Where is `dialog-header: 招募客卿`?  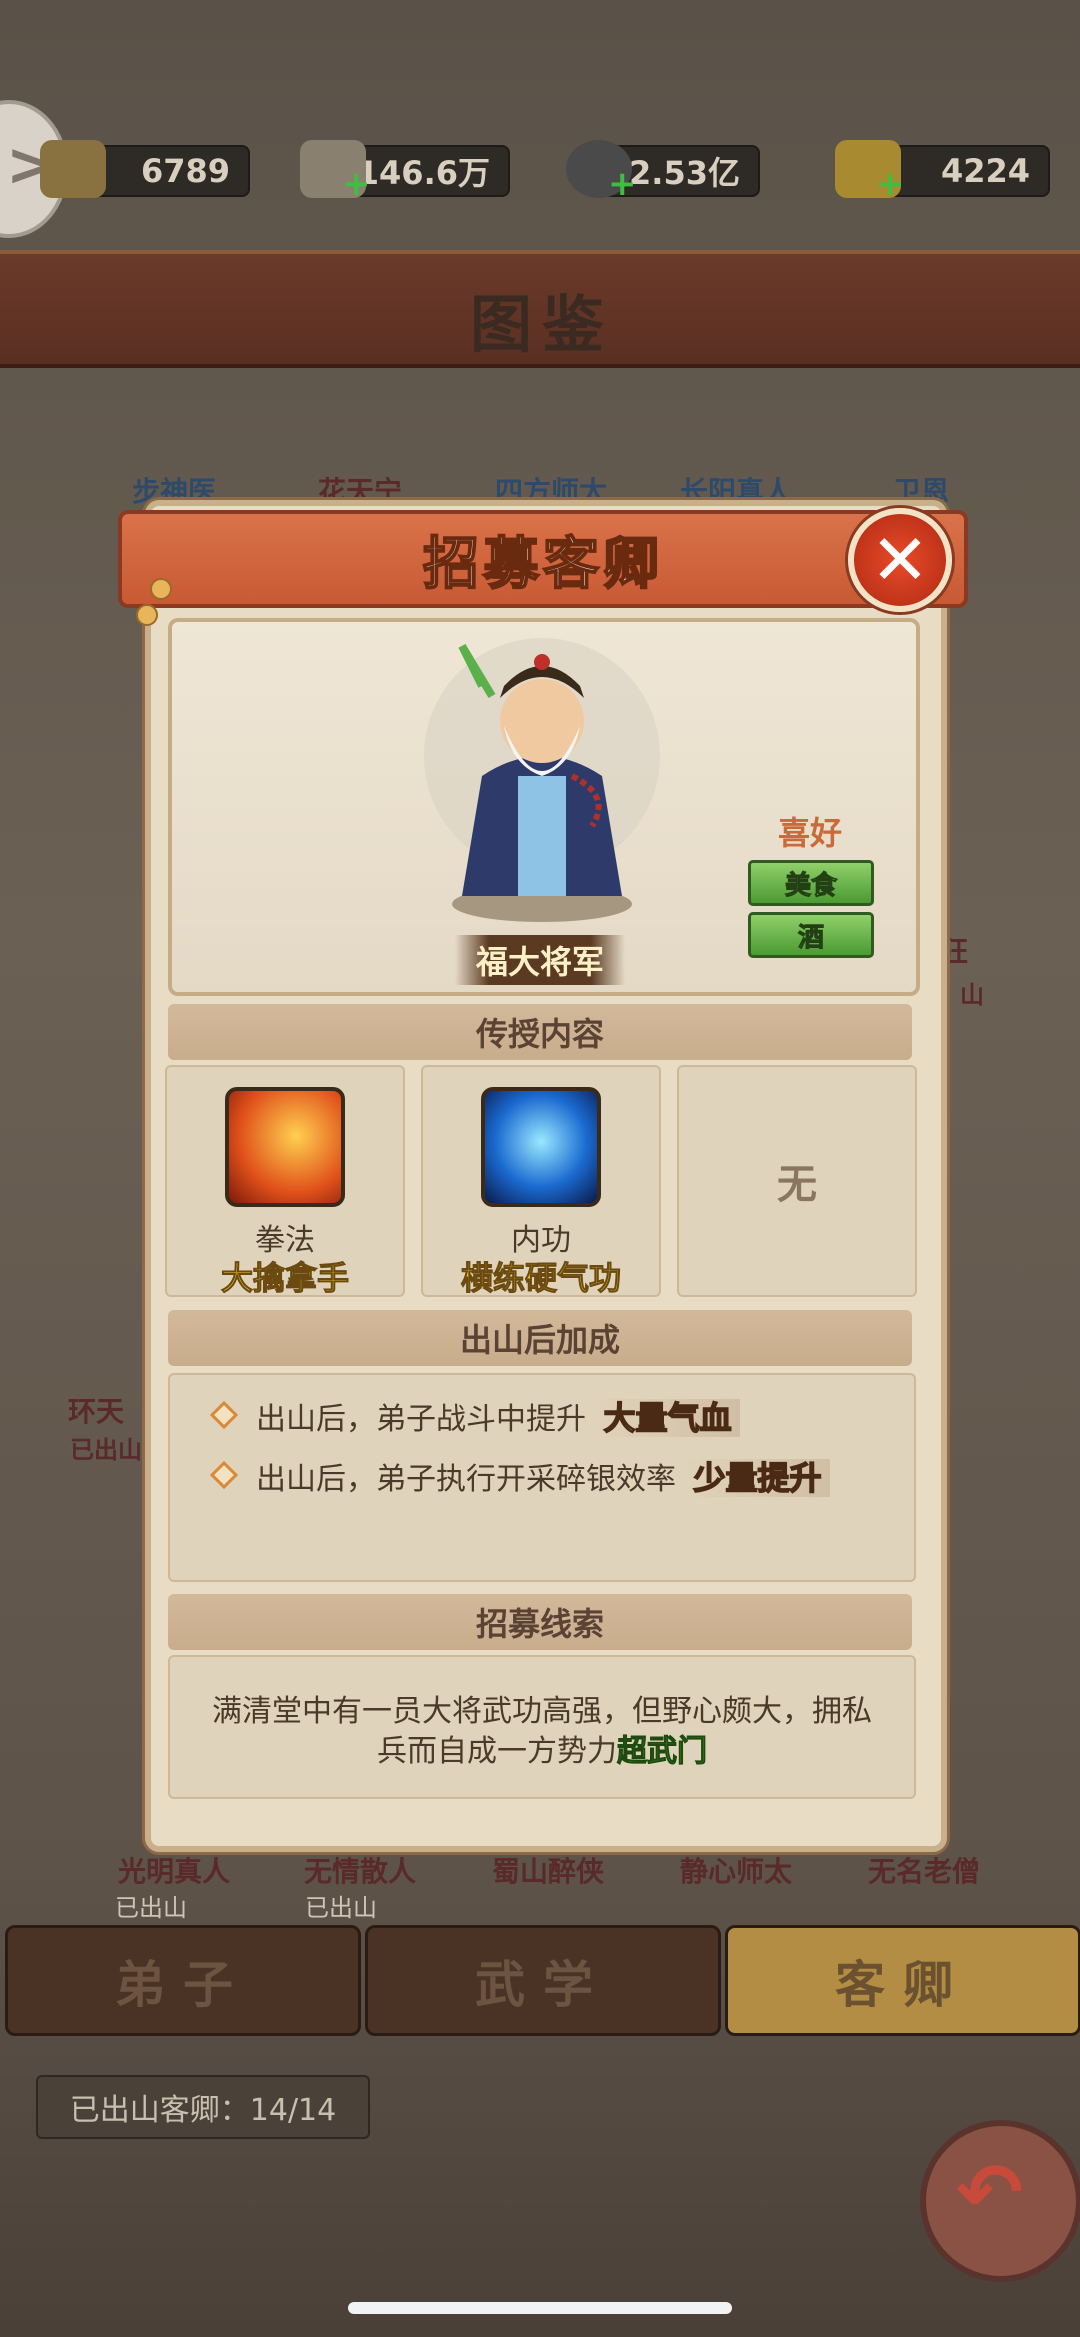
dialog-header: 招募客卿 is located at coordinates (543, 559).